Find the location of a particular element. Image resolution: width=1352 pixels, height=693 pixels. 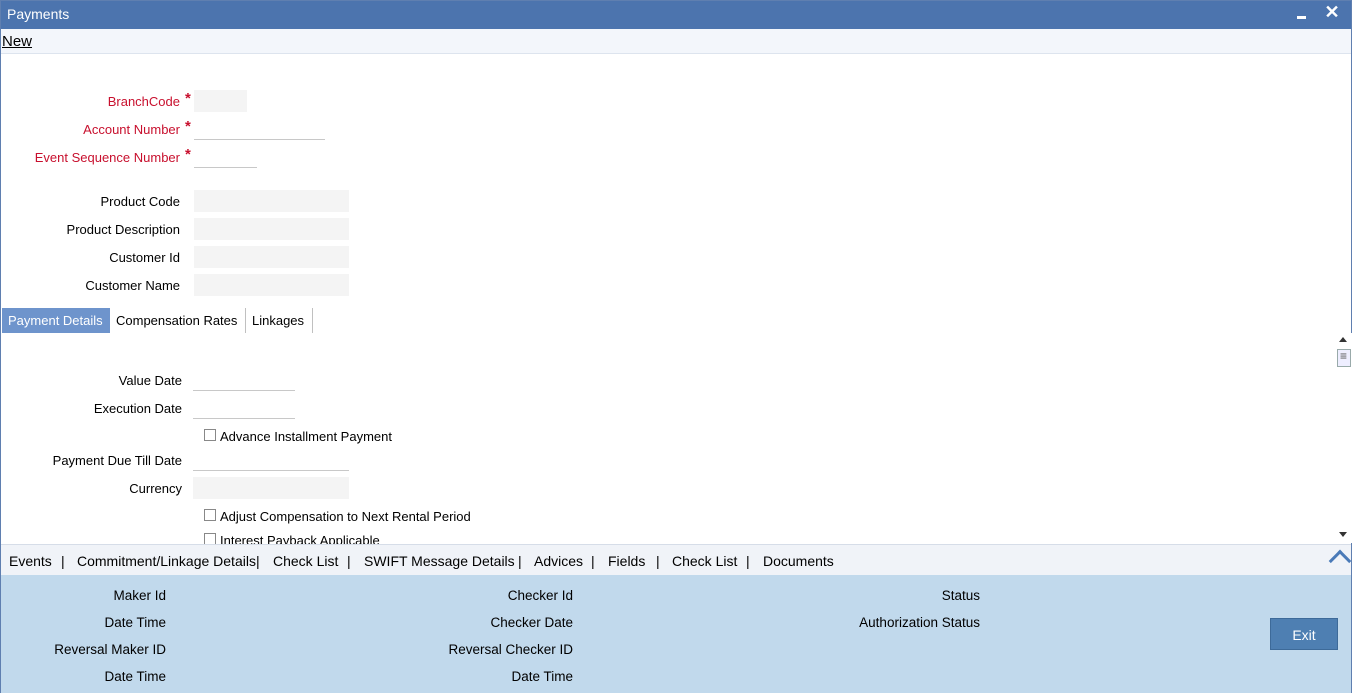

minimize-icon is located at coordinates (1302, 14).